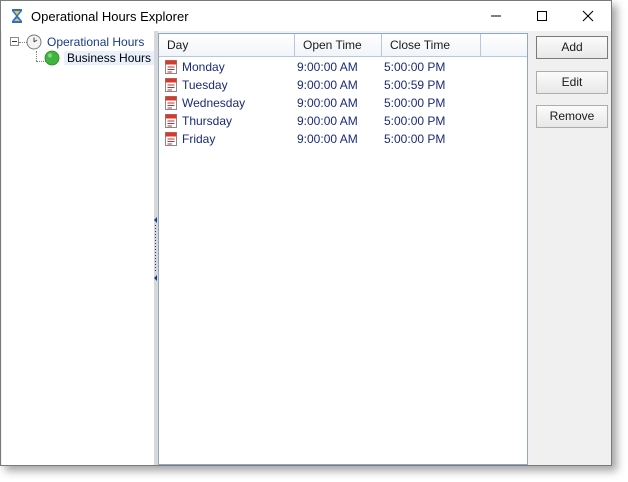  What do you see at coordinates (96, 42) in the screenshot?
I see `tree-node-label: Operational Hours` at bounding box center [96, 42].